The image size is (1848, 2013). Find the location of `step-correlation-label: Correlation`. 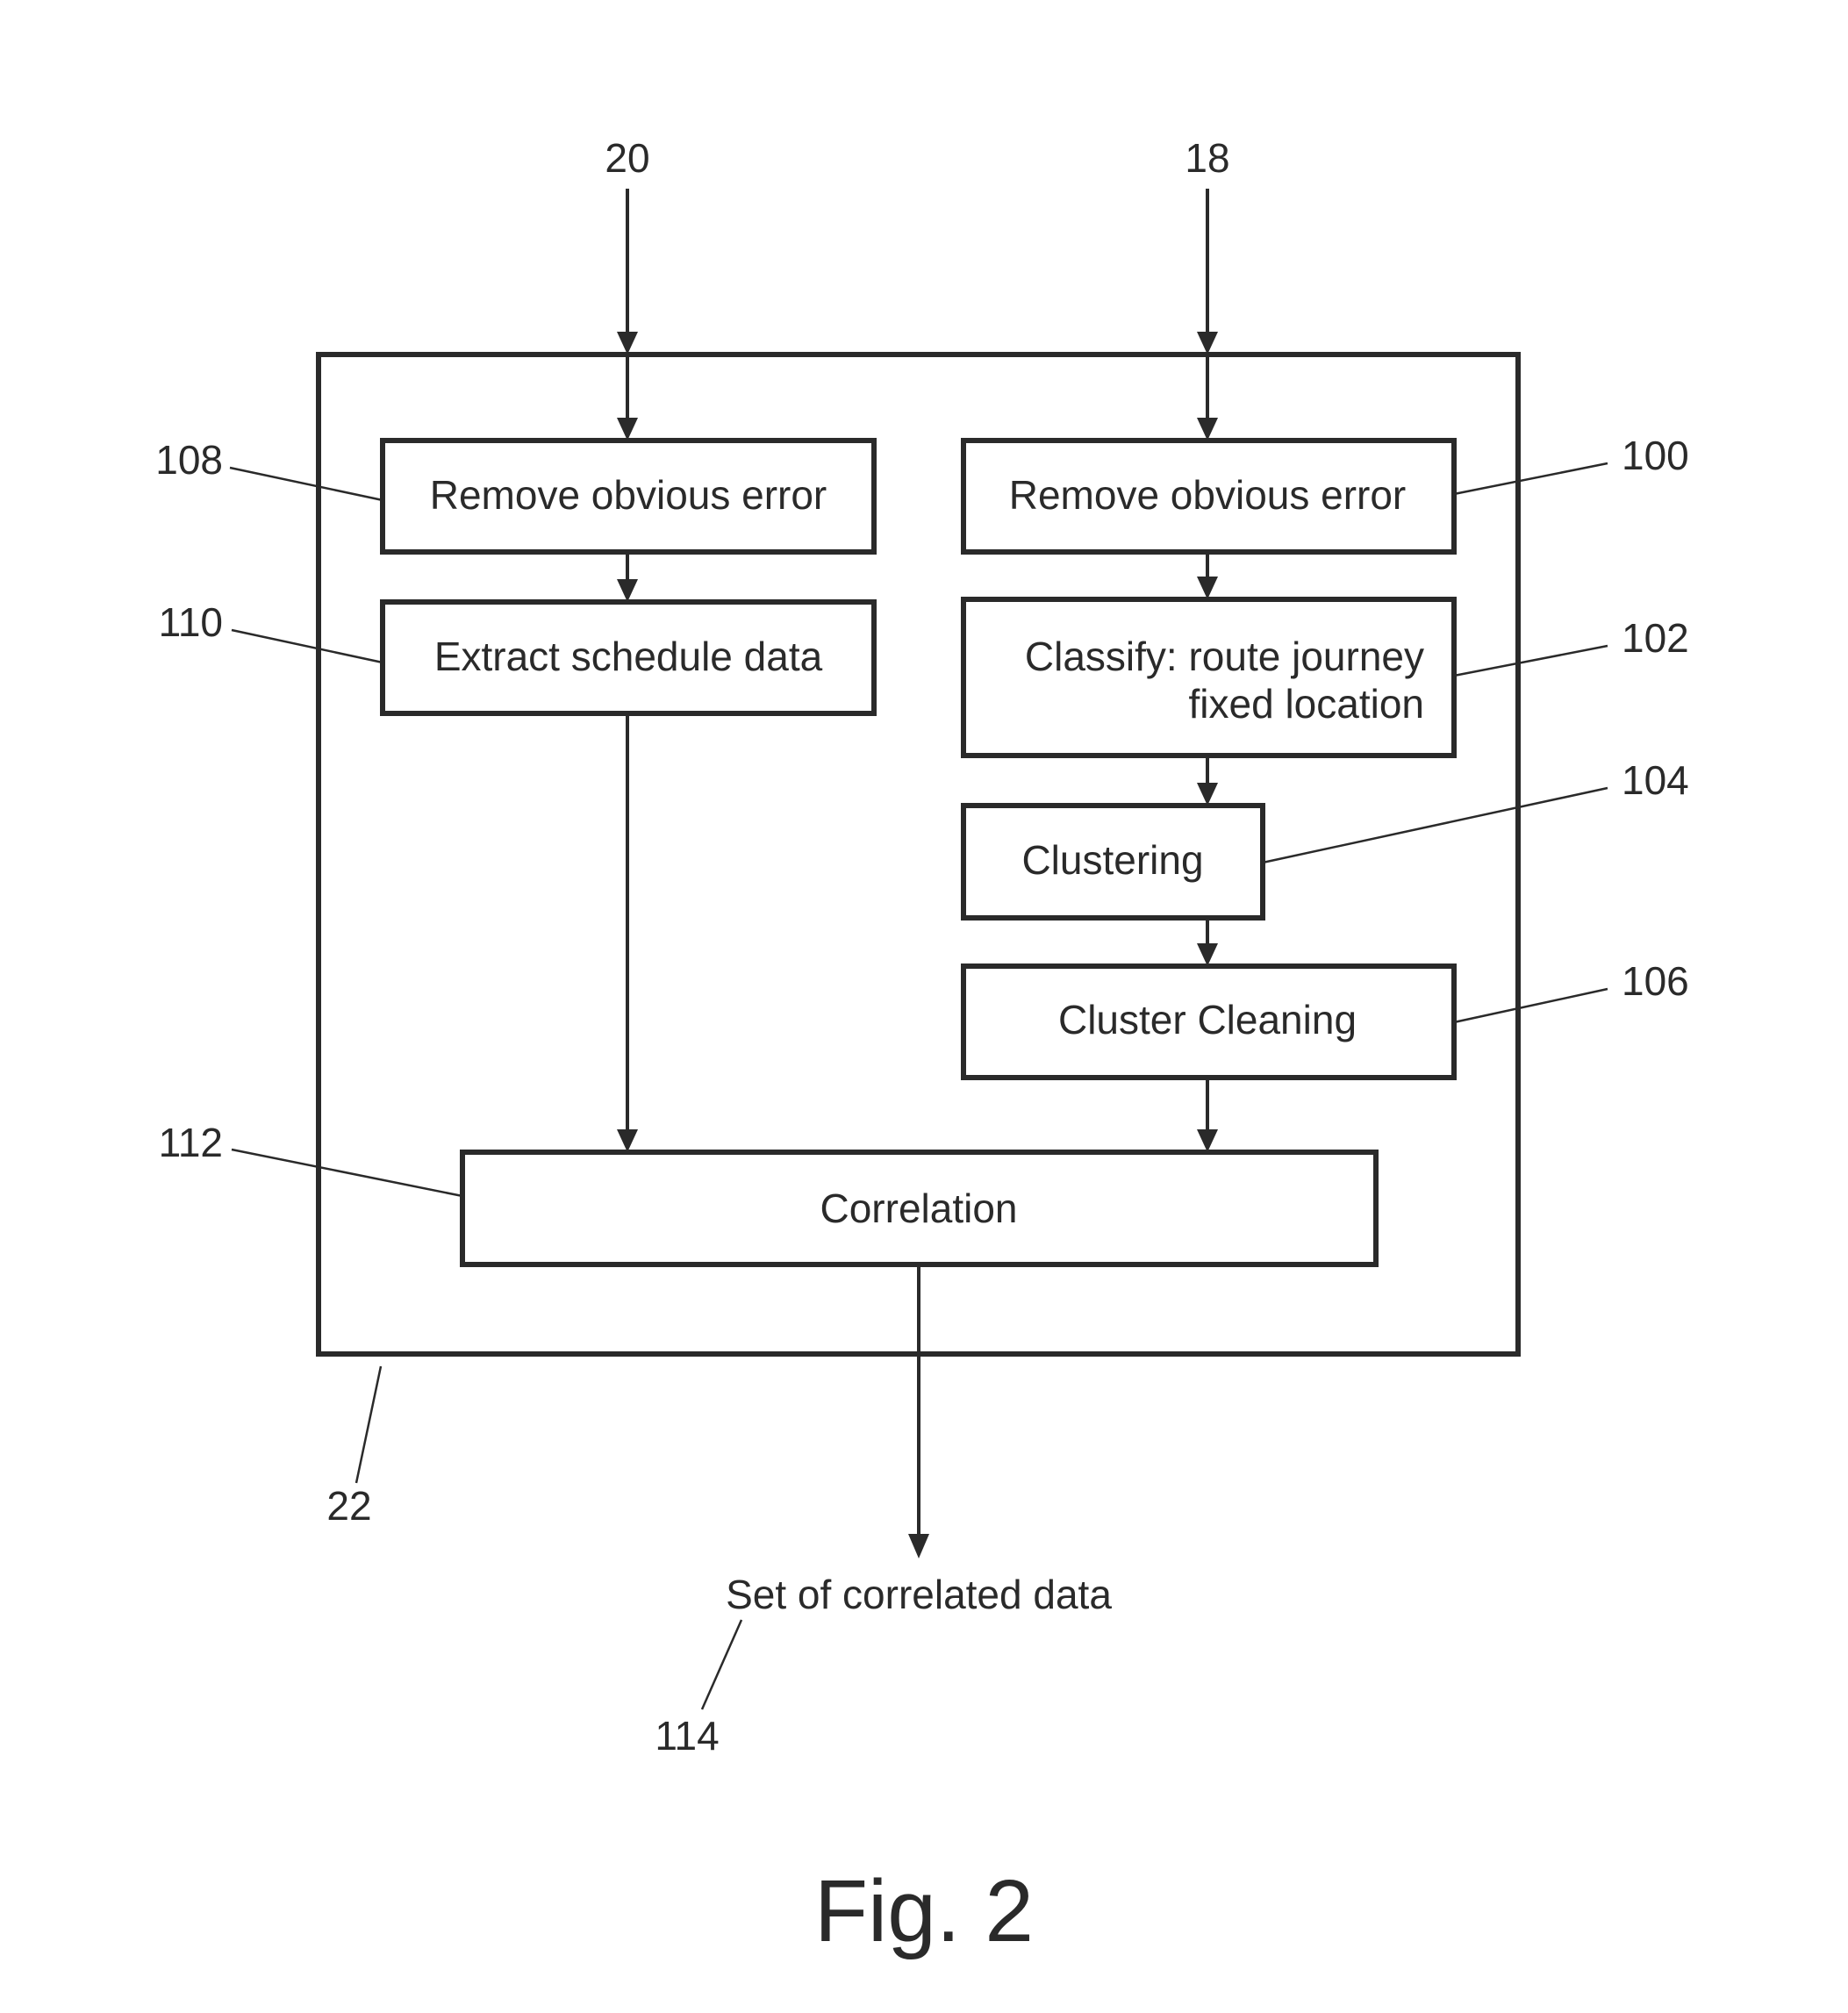

step-correlation-label: Correlation is located at coordinates (919, 1208).